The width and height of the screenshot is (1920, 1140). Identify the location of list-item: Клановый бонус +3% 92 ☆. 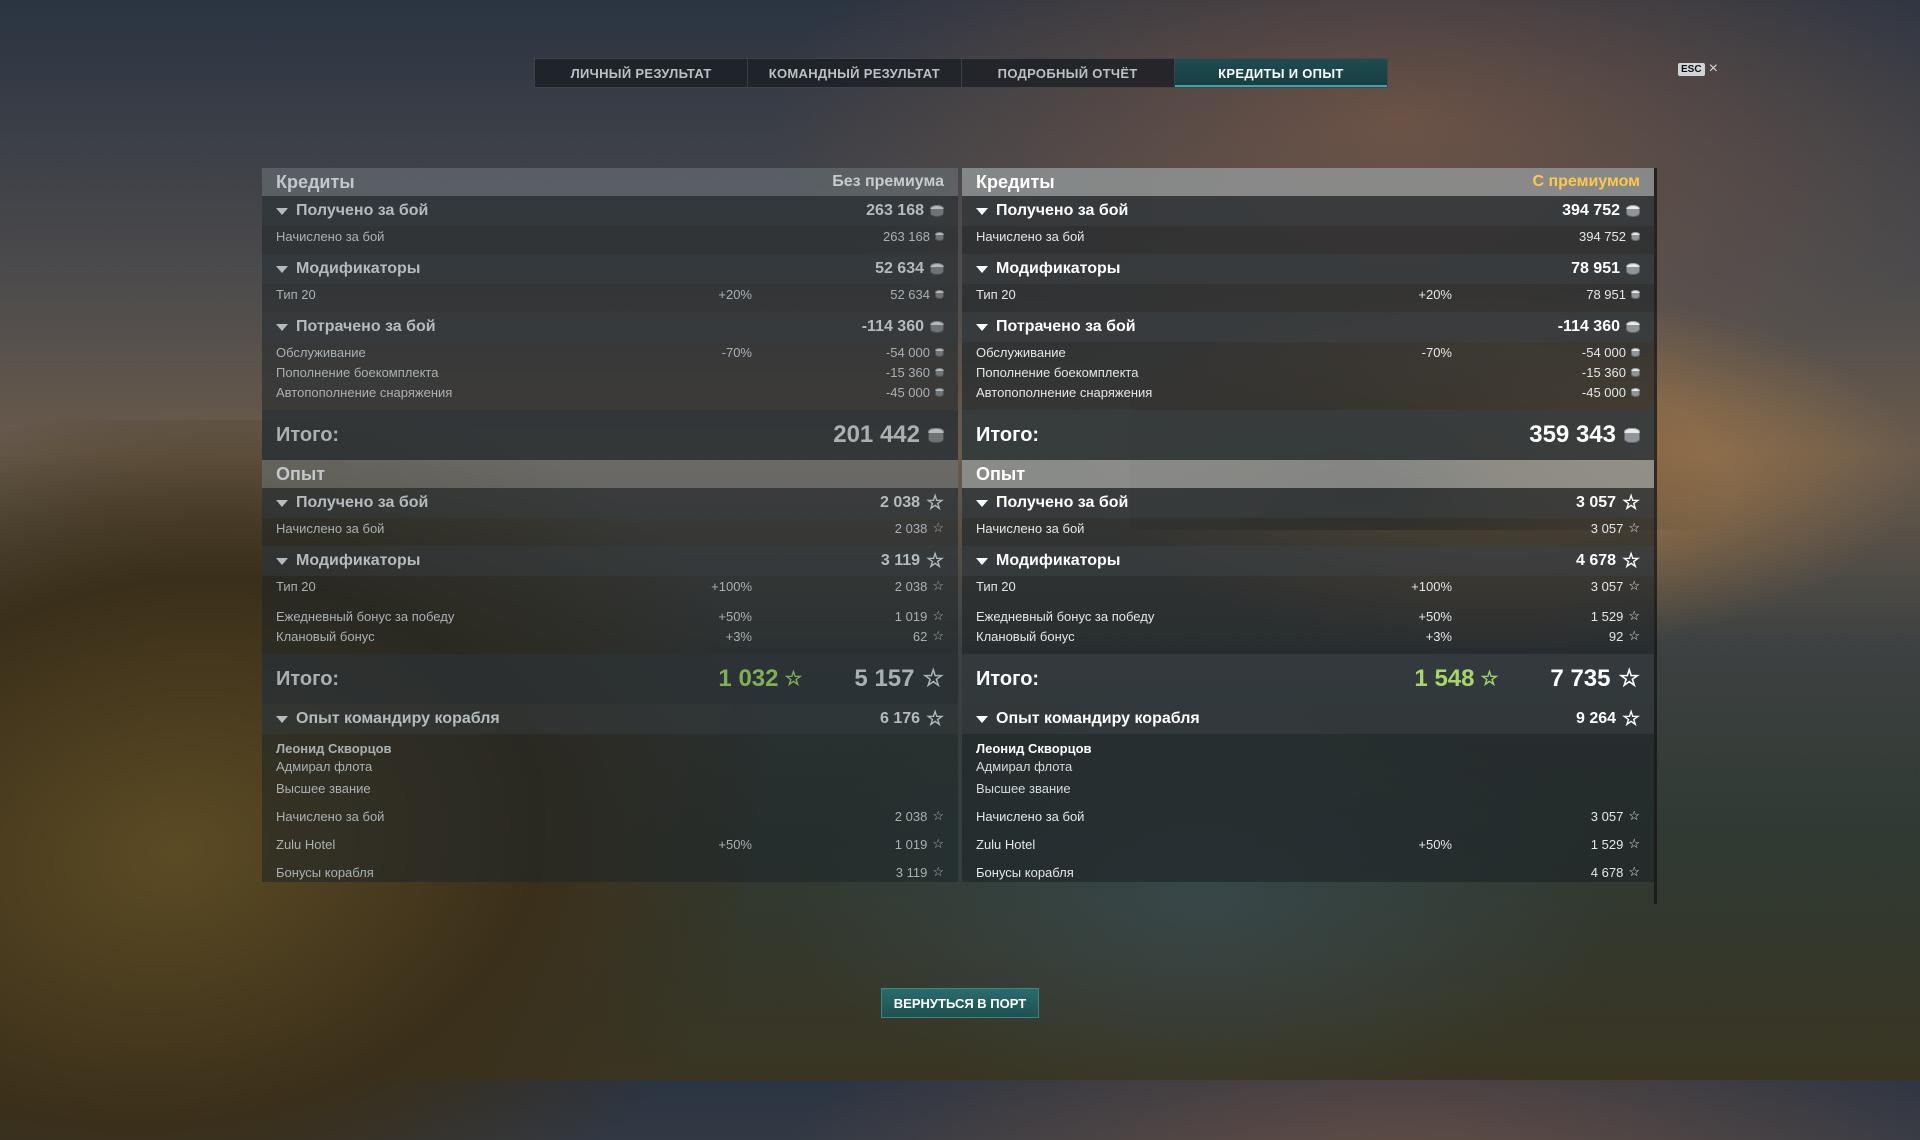
(1308, 636).